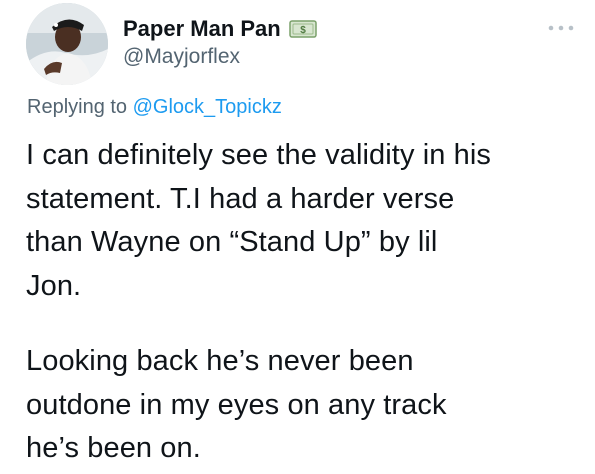 The height and width of the screenshot is (474, 595). Describe the element at coordinates (113, 448) in the screenshot. I see `tweet-text-line: he’s been on.` at that location.